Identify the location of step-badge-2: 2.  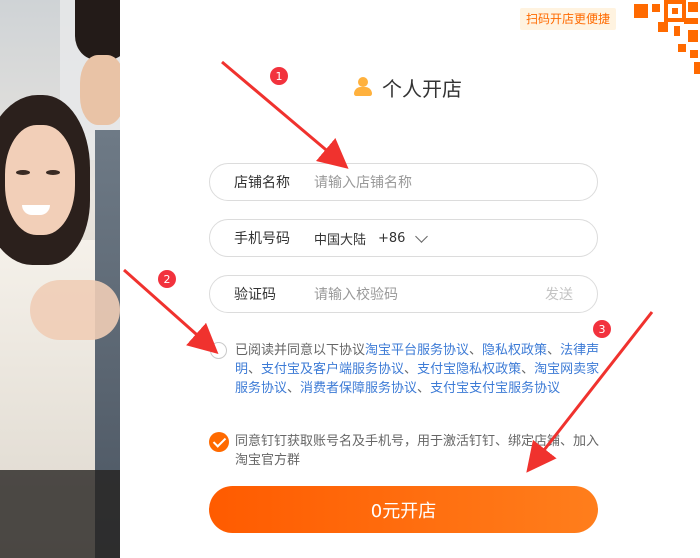
(167, 279).